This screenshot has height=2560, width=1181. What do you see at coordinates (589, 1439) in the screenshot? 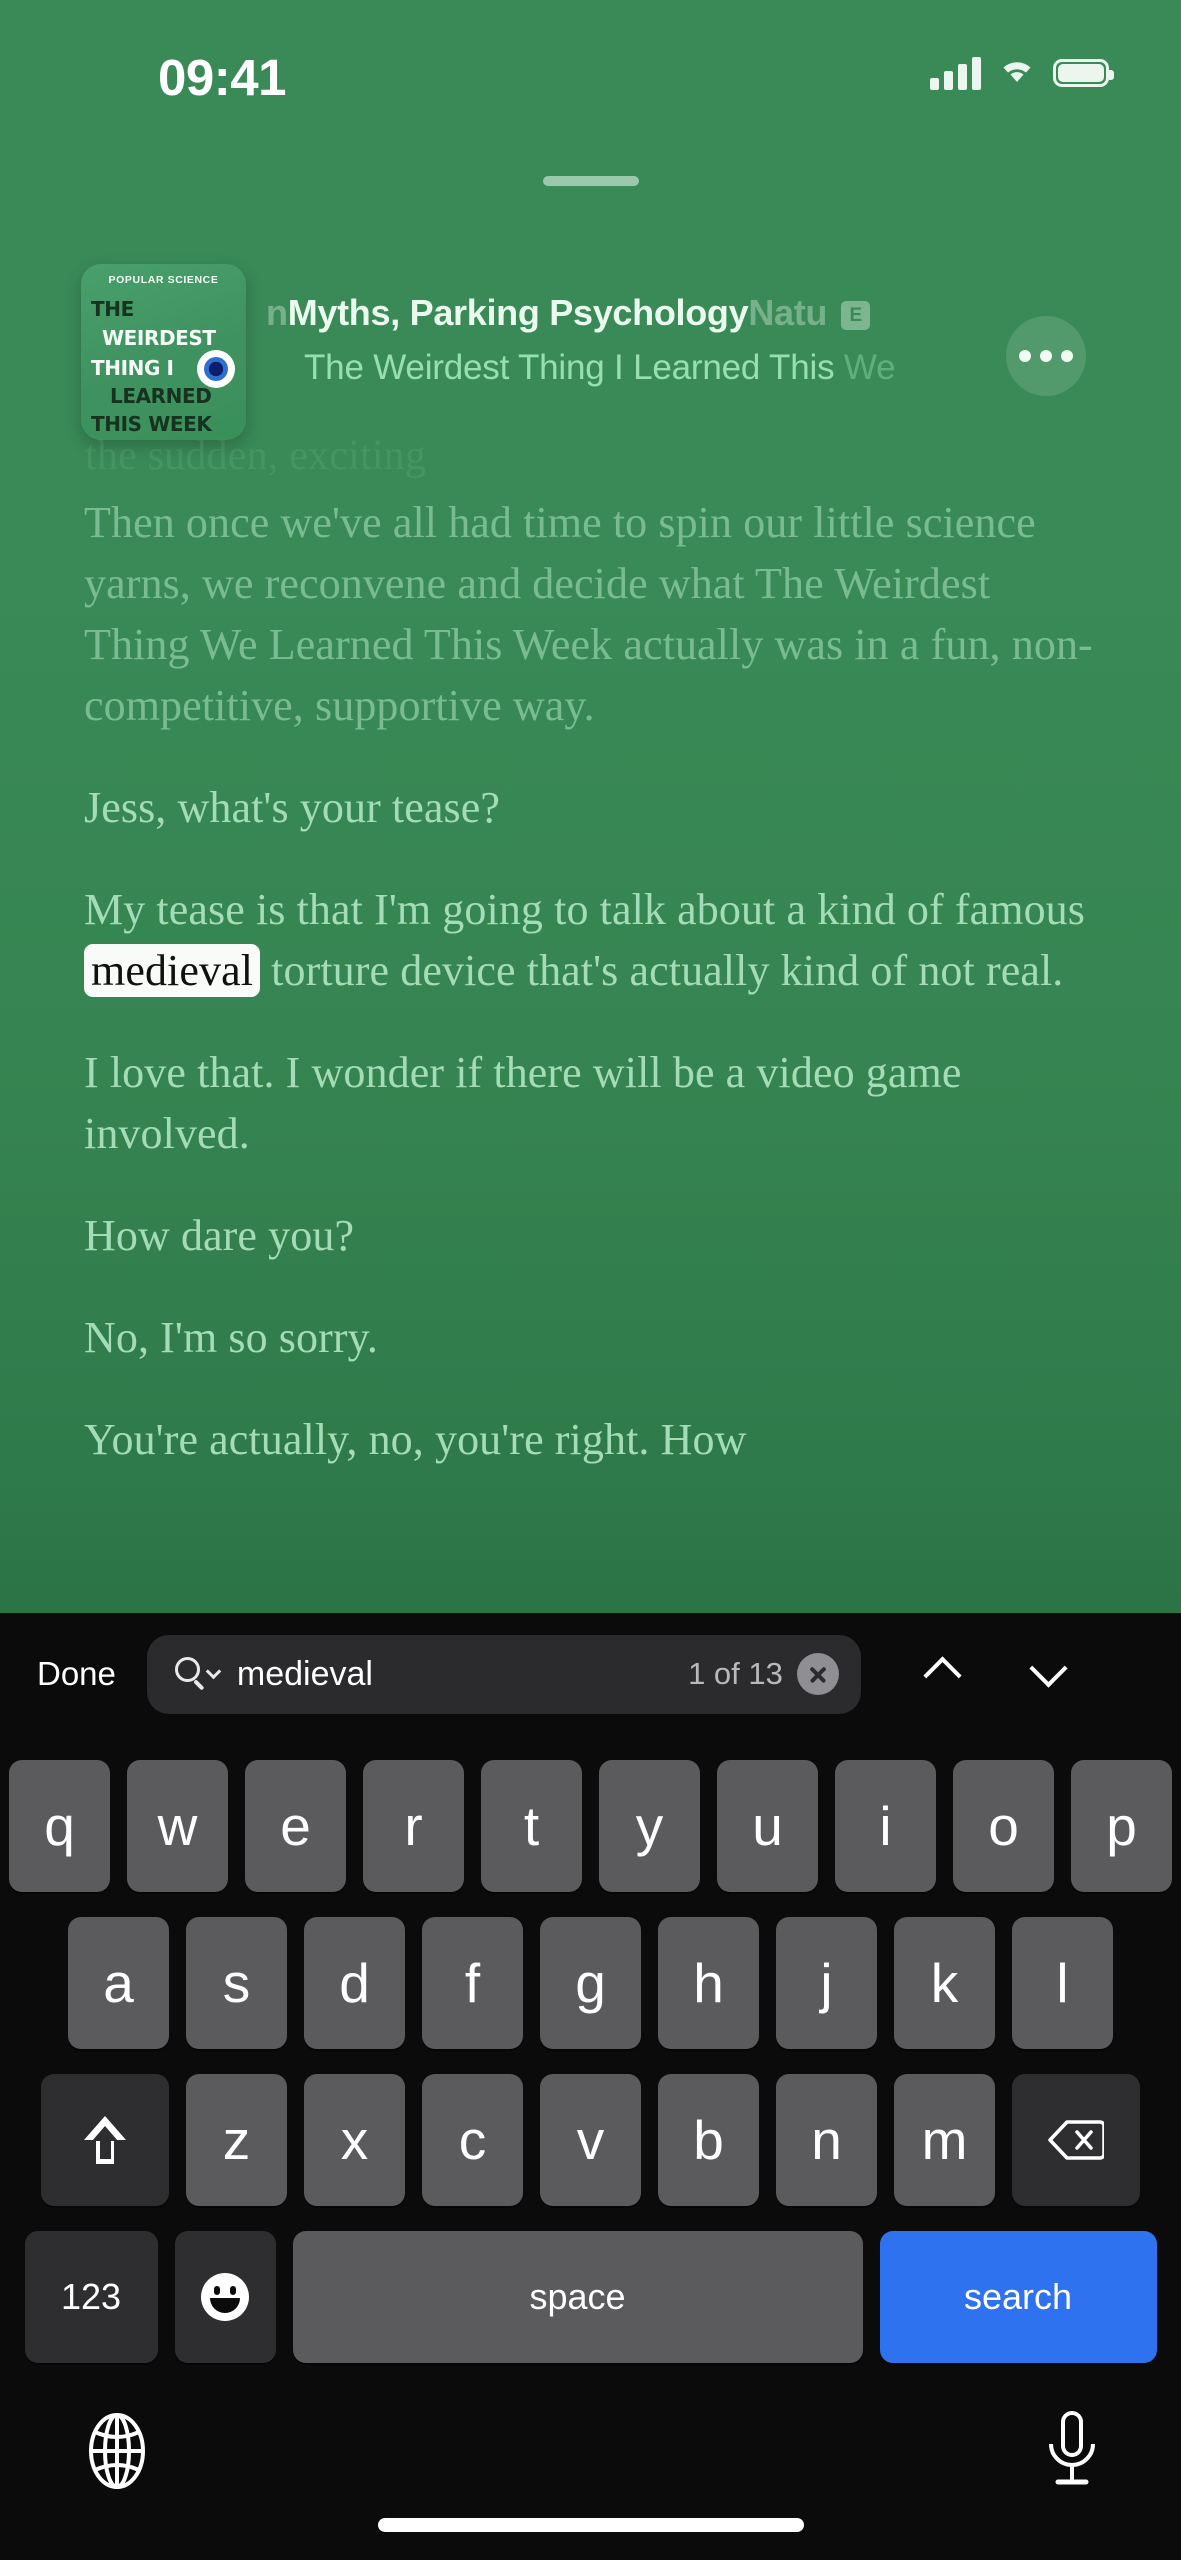
I see `transcript-paragraph: You're actually, no, you're right. How` at bounding box center [589, 1439].